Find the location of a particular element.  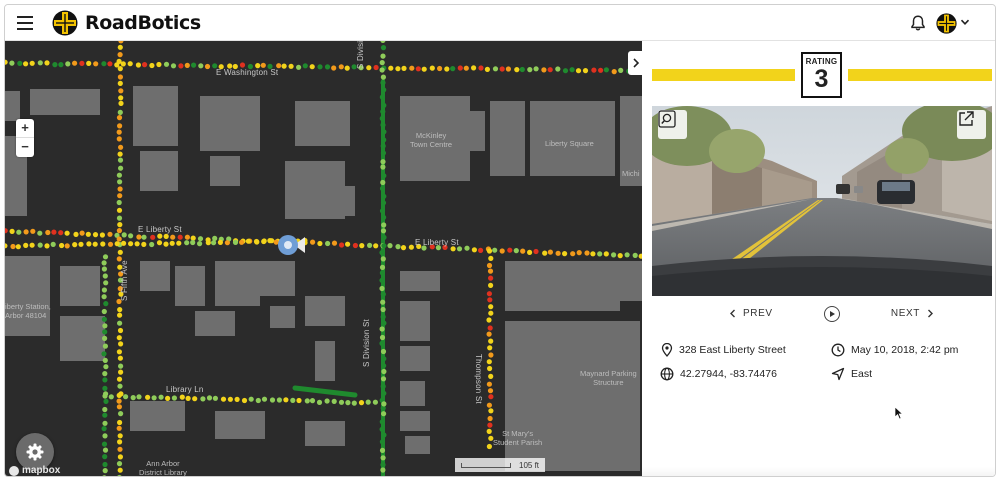

poi-label-liberty-square: Liberty Square is located at coordinates (569, 143).